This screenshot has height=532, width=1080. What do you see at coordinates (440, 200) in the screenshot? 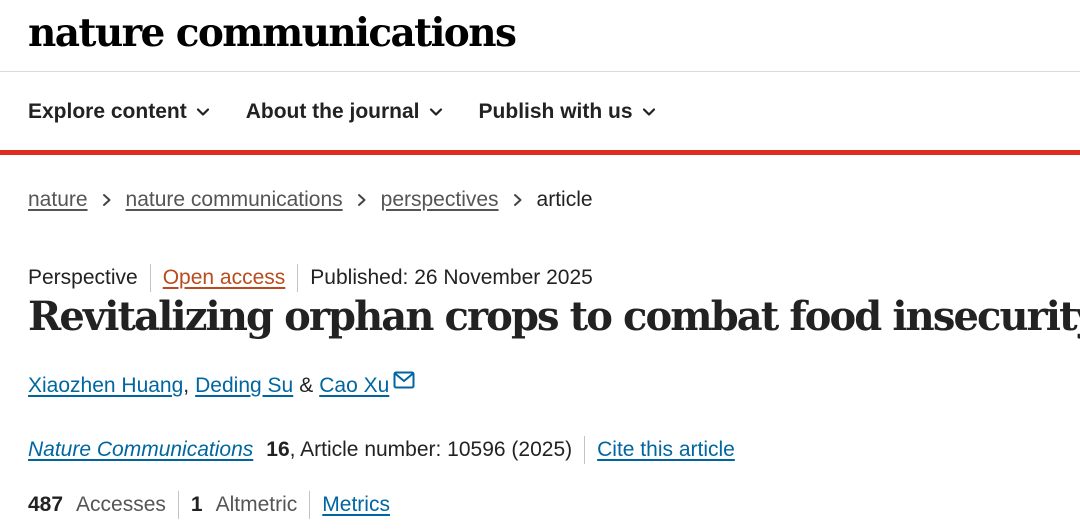
I see `breadcrumb-link-perspectives: perspectives` at bounding box center [440, 200].